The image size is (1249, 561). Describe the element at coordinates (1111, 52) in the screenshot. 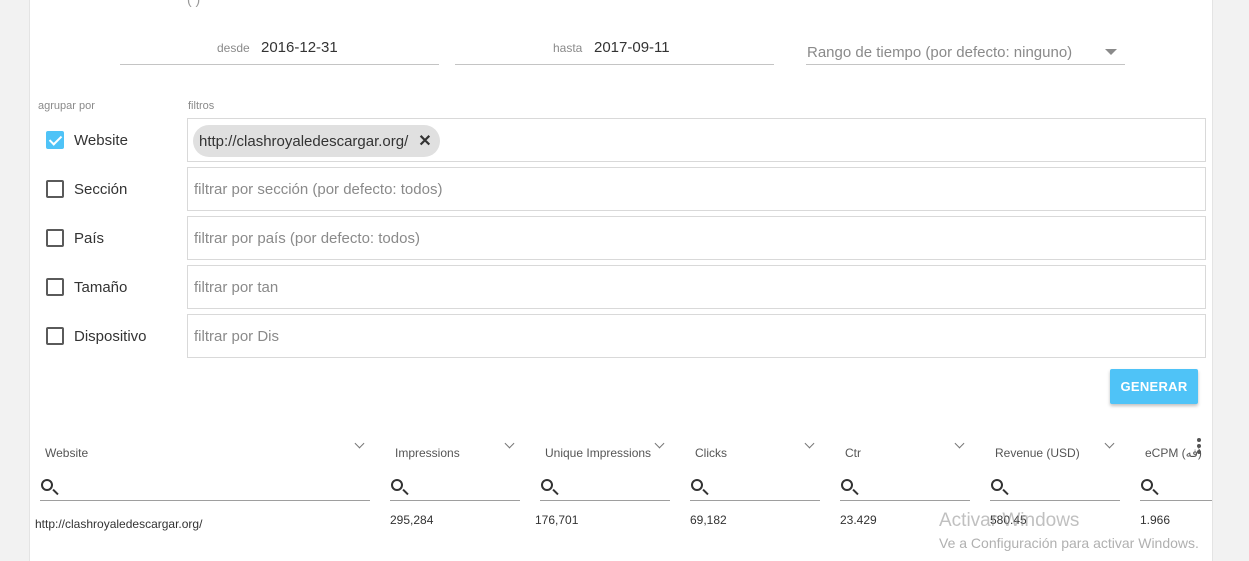

I see `dropdown-caret-icon` at that location.